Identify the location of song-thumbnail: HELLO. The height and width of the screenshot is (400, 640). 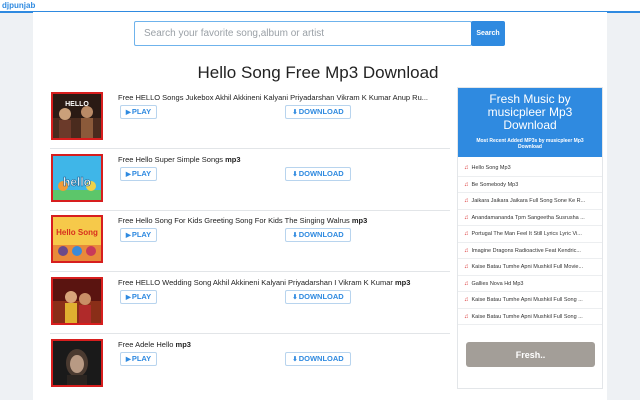
(77, 116).